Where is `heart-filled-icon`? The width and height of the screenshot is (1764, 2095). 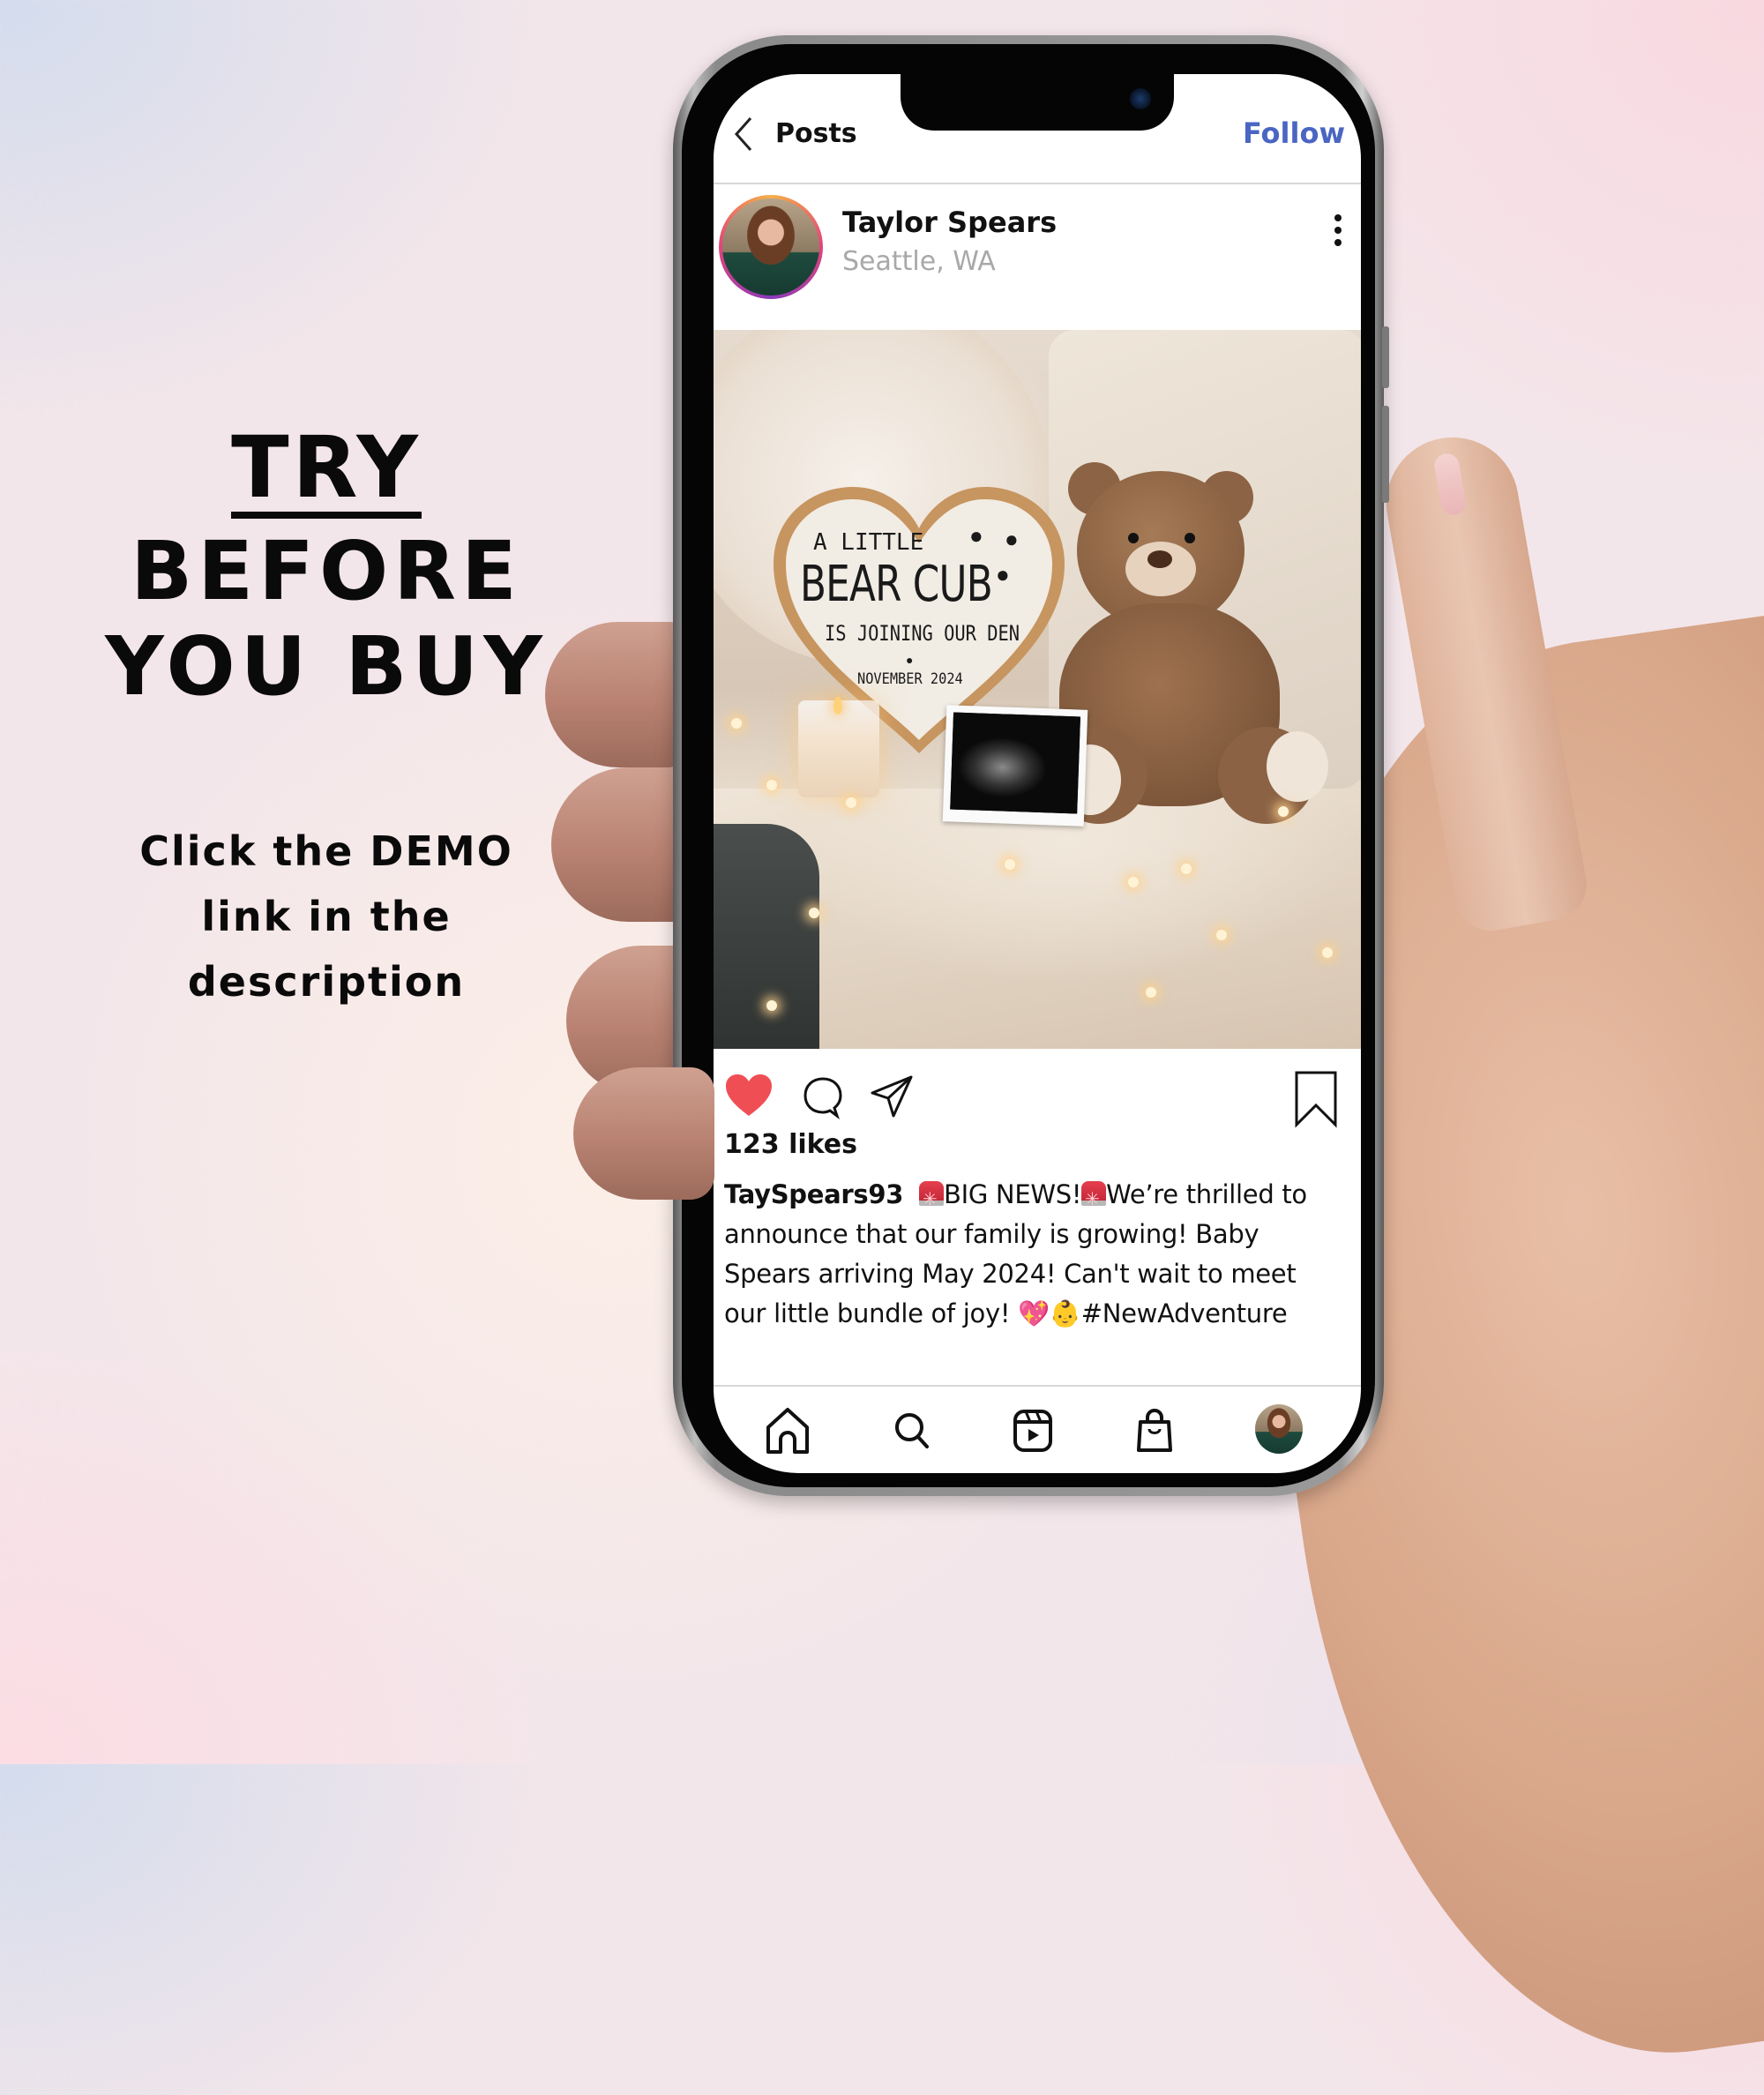 heart-filled-icon is located at coordinates (749, 1096).